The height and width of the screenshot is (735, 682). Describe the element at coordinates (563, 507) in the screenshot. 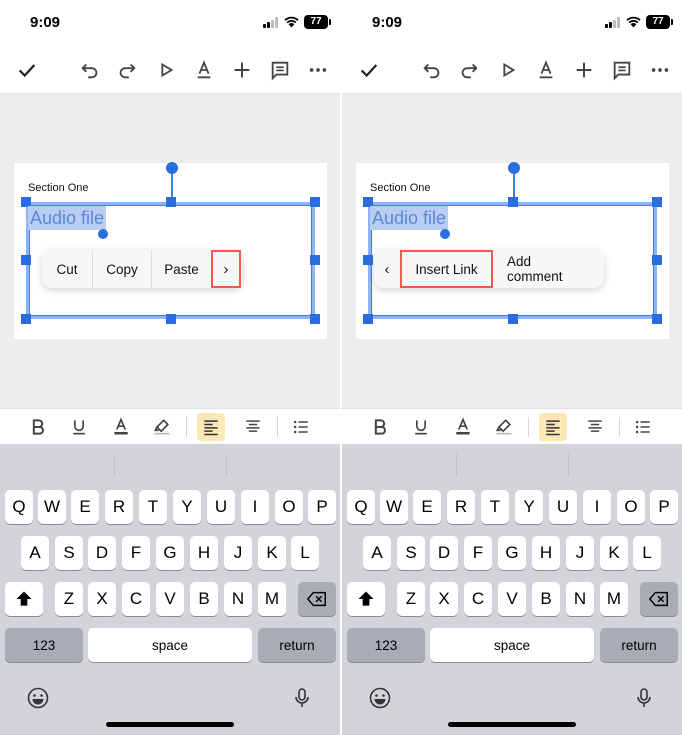

I see `key-u: U` at that location.